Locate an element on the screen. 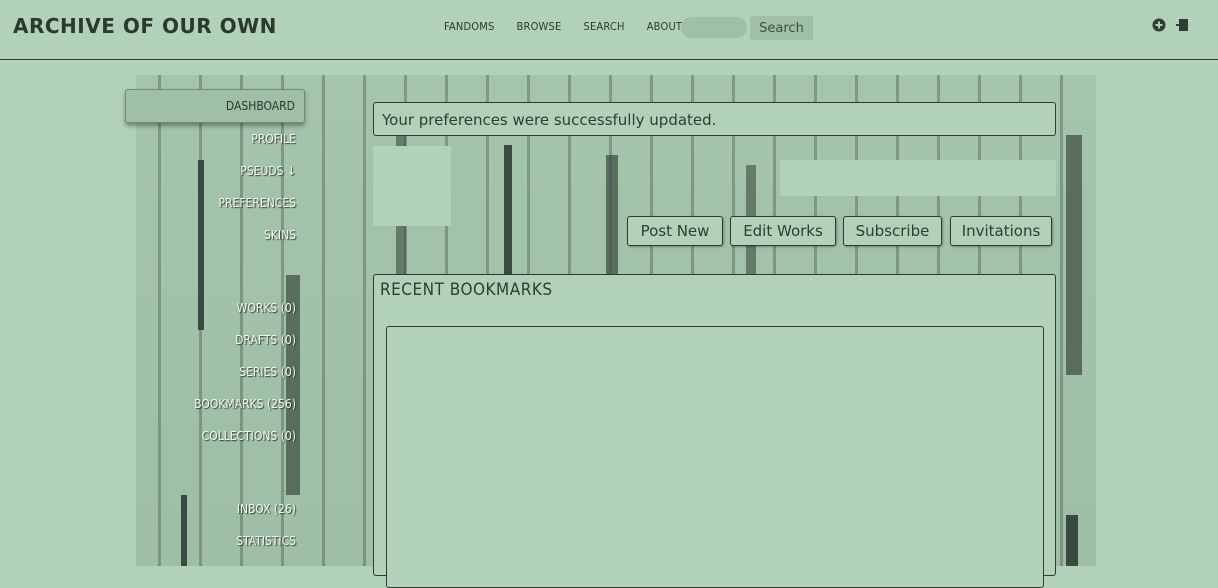 The image size is (1218, 588). sidebar-item-profile: PROFILE is located at coordinates (273, 139).